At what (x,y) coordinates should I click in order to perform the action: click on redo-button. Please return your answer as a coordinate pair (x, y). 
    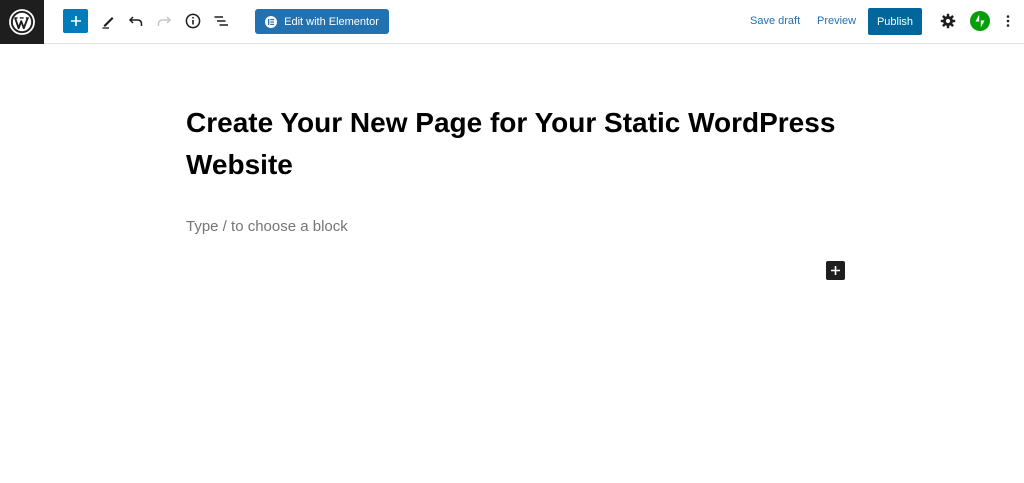
    Looking at the image, I should click on (164, 21).